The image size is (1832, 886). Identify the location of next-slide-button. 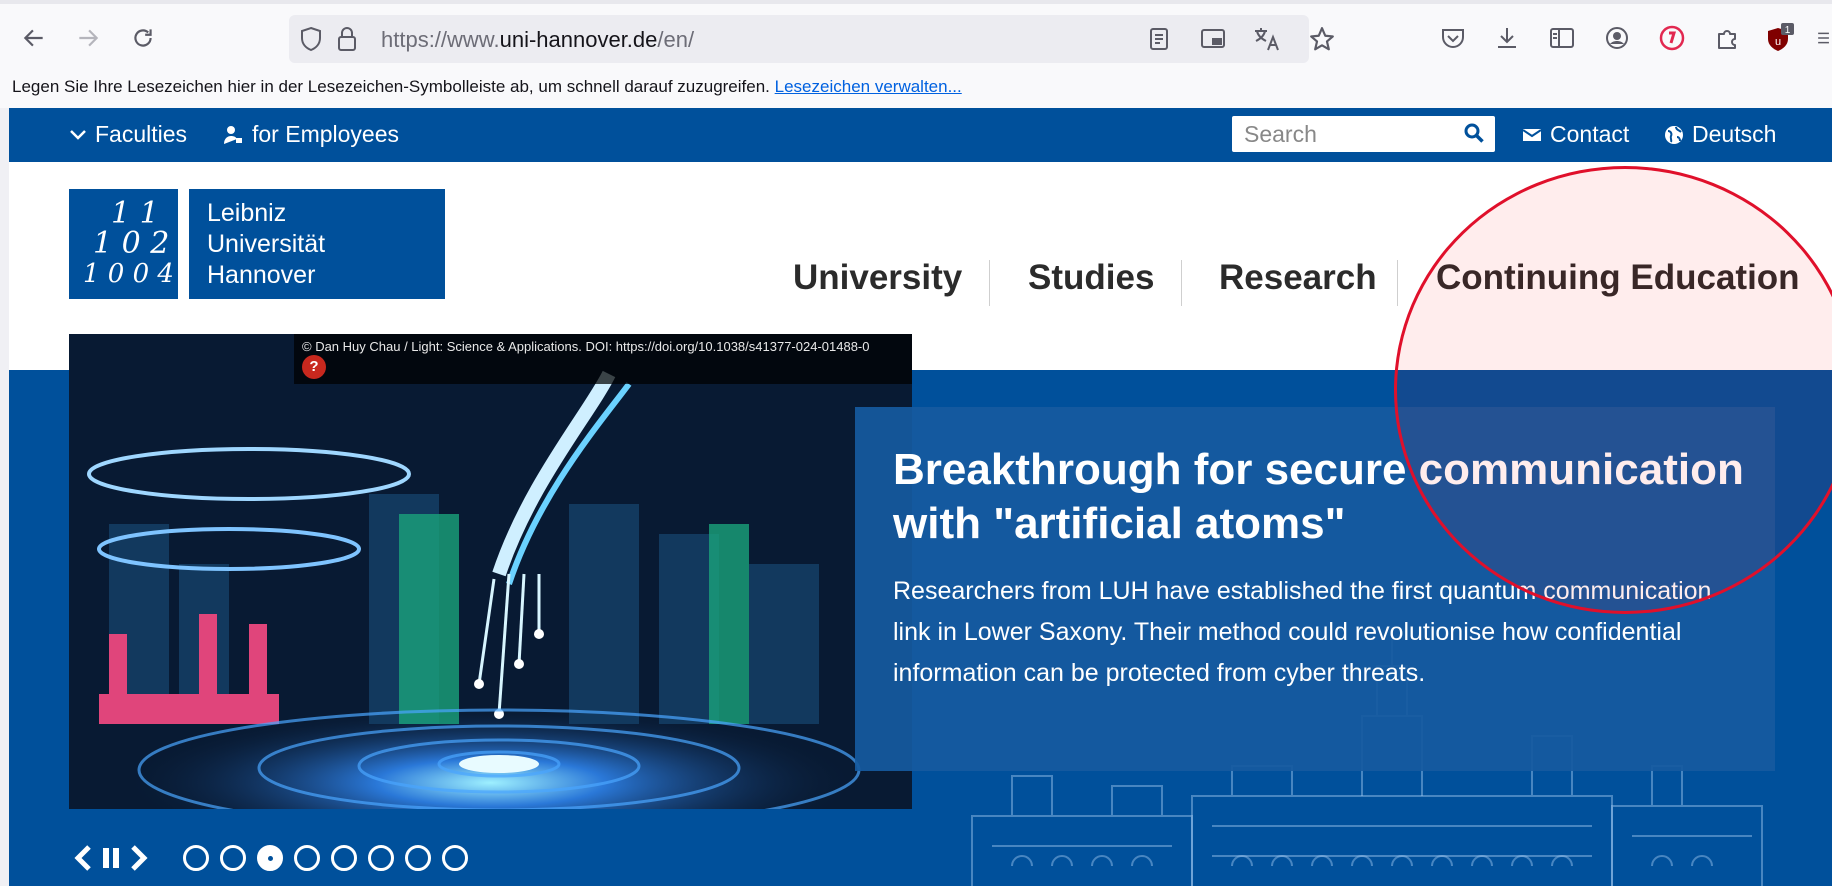
(139, 858).